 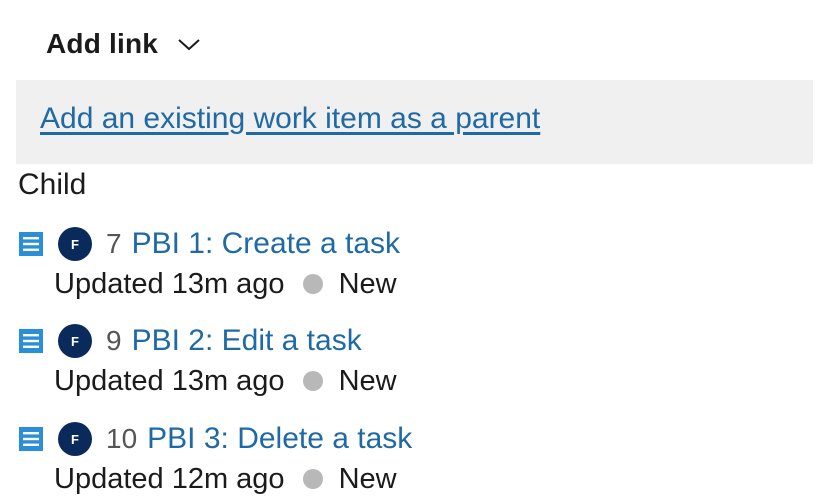 What do you see at coordinates (290, 119) in the screenshot?
I see `add-existing-parent-link: Add an existing work item as a parent` at bounding box center [290, 119].